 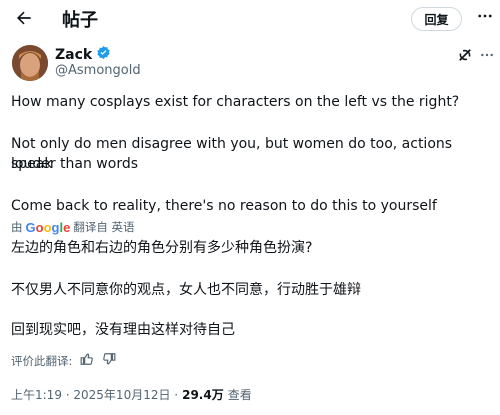 I want to click on avatar, so click(x=30, y=63).